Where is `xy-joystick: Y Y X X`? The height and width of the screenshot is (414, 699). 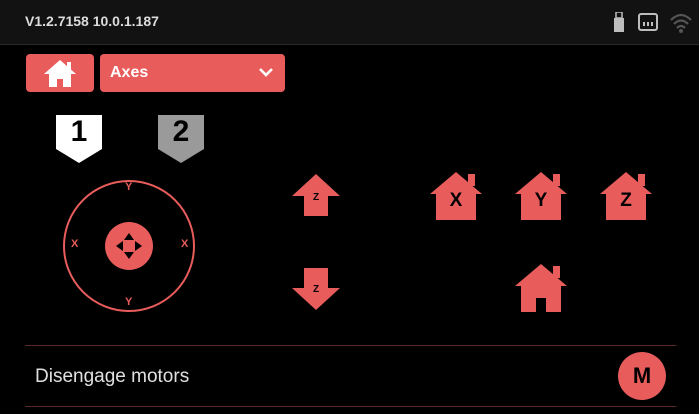
xy-joystick: Y Y X X is located at coordinates (129, 246).